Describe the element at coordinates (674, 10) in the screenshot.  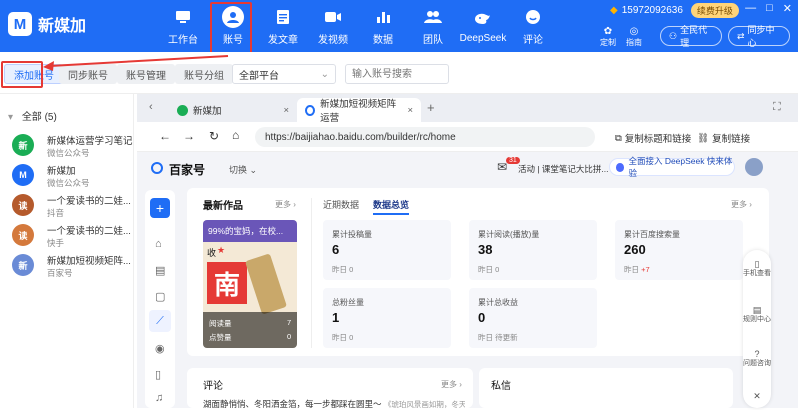
I see `user-phone: ◆ 15972092636 续费升级` at that location.